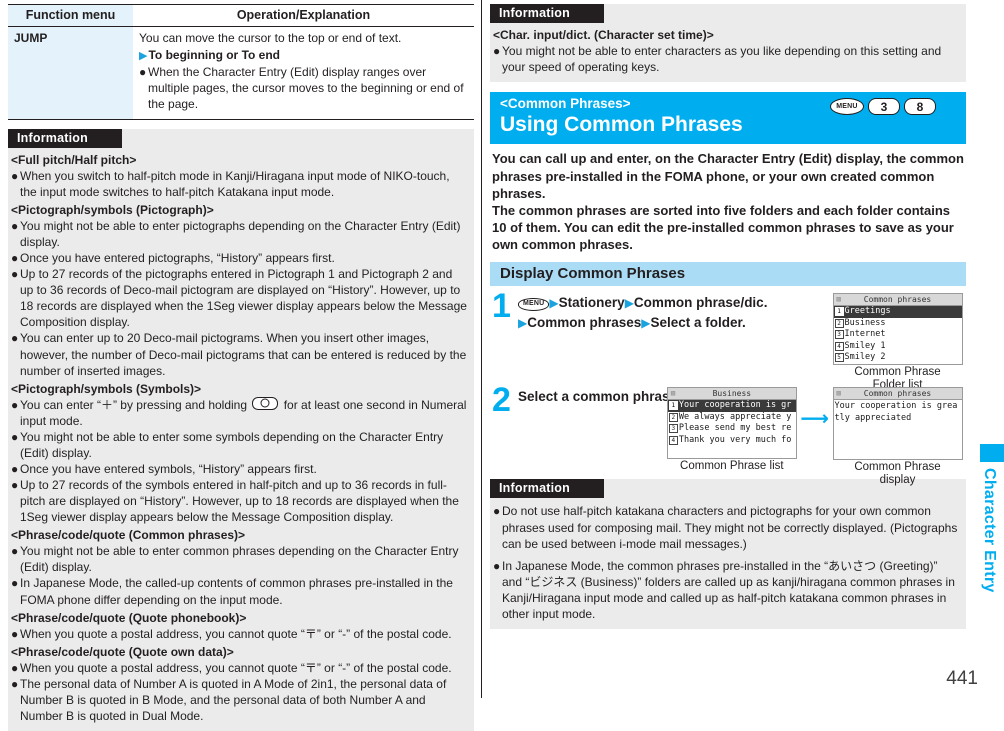  I want to click on screenshot-caption: Common Phrase display, so click(897, 473).